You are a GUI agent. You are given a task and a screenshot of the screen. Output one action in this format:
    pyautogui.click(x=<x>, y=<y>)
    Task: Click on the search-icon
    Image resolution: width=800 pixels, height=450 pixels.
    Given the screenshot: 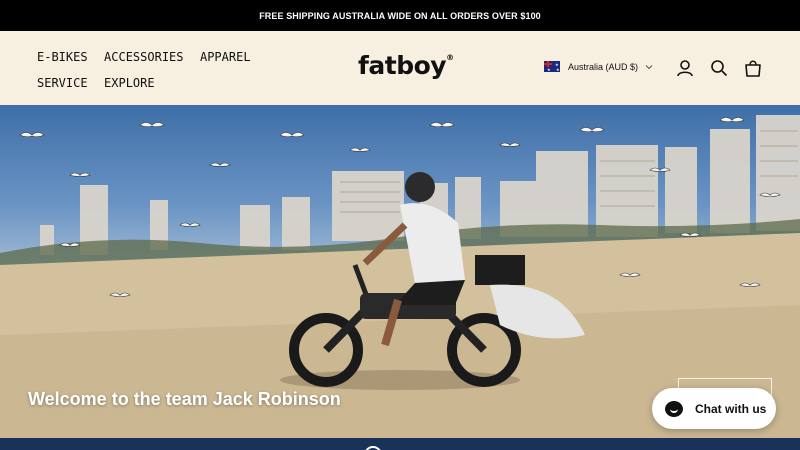 What is the action you would take?
    pyautogui.click(x=719, y=68)
    